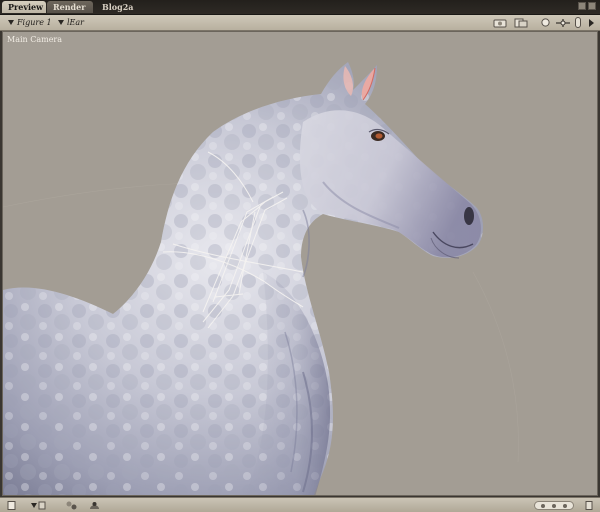 Image resolution: width=600 pixels, height=512 pixels. I want to click on minimize-button, so click(582, 6).